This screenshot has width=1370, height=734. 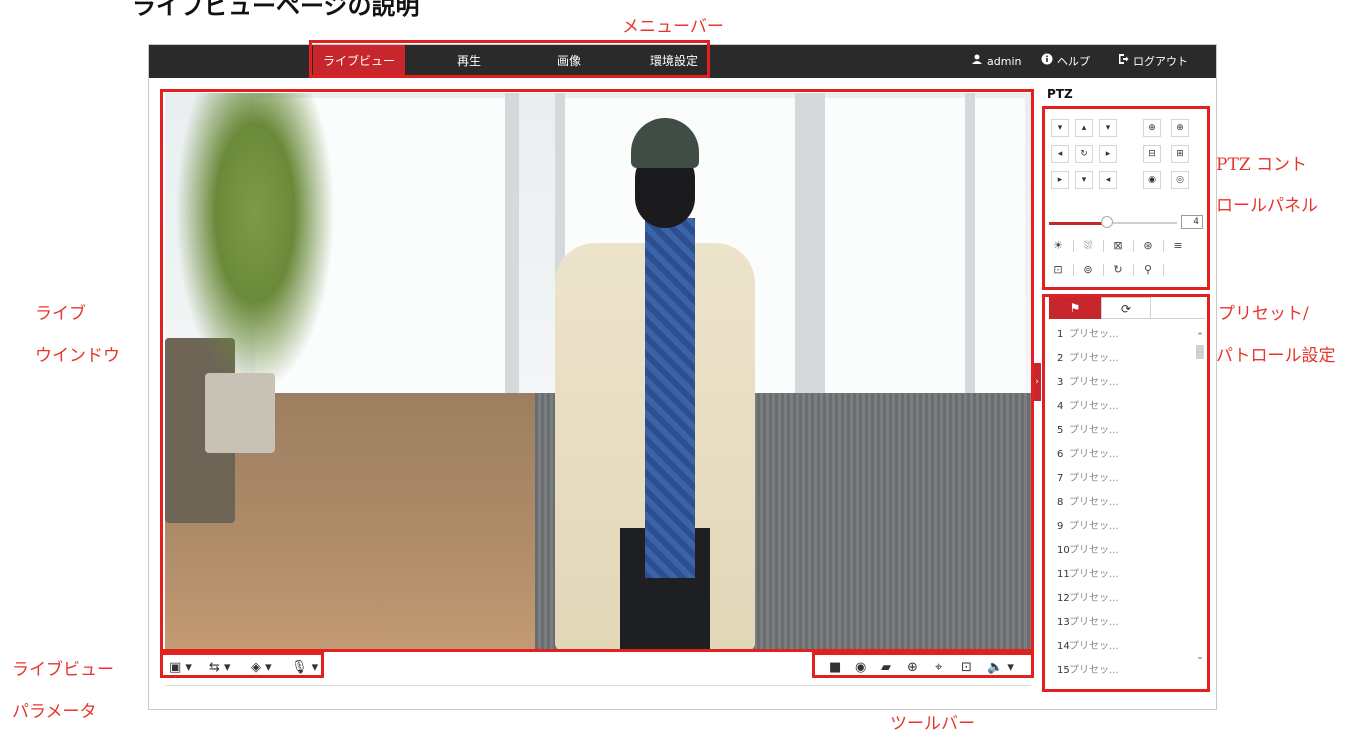 I want to click on iris-open-button: ◉, so click(x=1152, y=180).